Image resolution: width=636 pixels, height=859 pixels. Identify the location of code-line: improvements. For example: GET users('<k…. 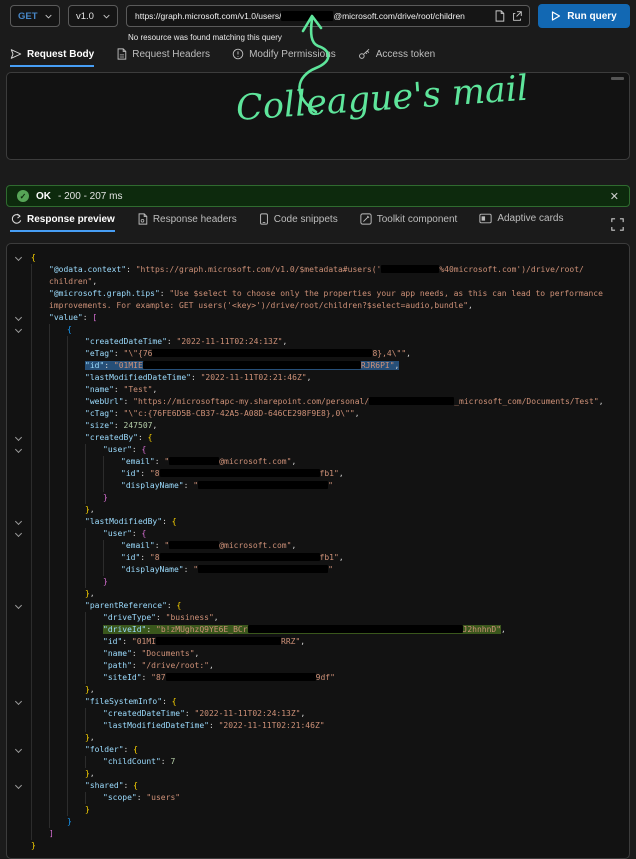
(318, 306).